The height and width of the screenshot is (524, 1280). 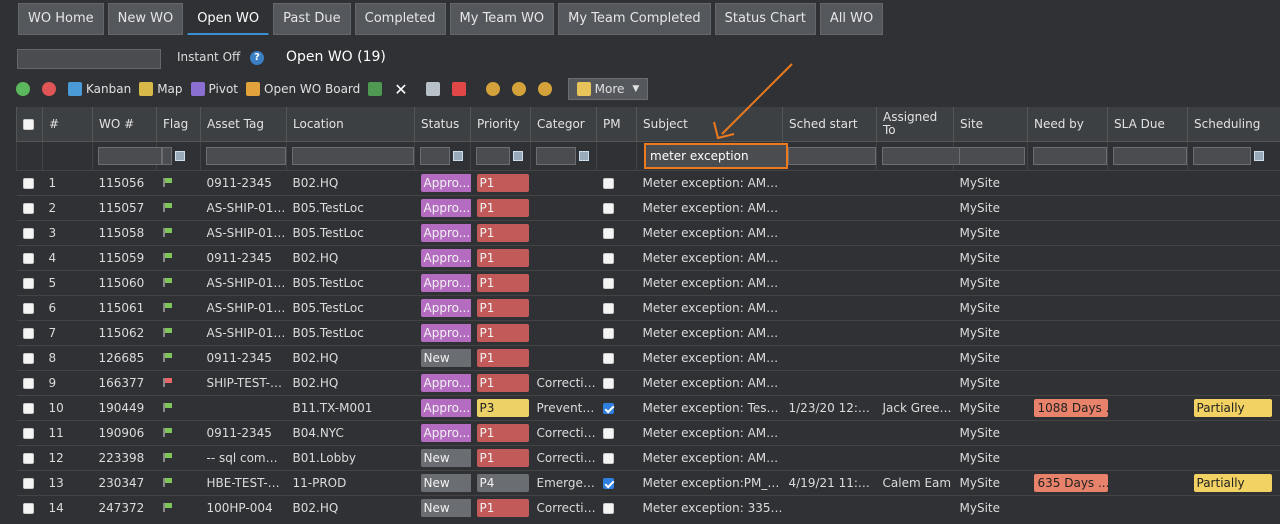 I want to click on wo-number: 223398, so click(x=124, y=458).